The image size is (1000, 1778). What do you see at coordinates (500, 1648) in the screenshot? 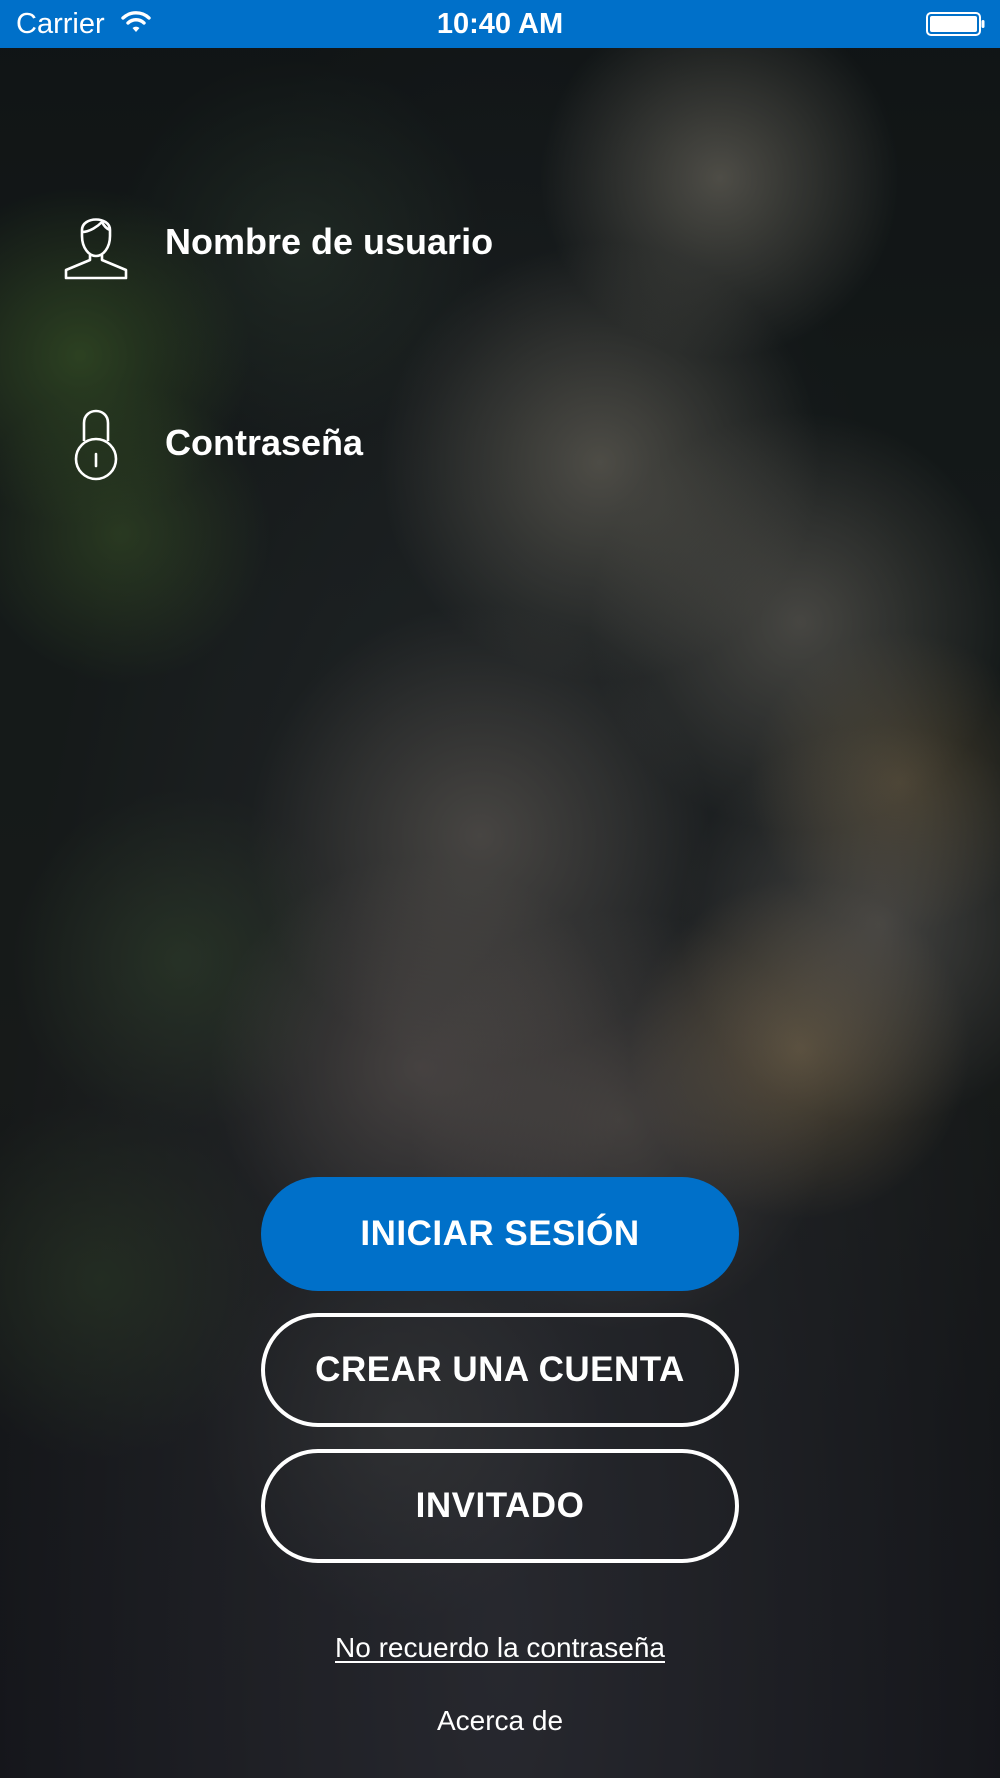
I see `forgot-password-link: No recuerdo la contraseña` at bounding box center [500, 1648].